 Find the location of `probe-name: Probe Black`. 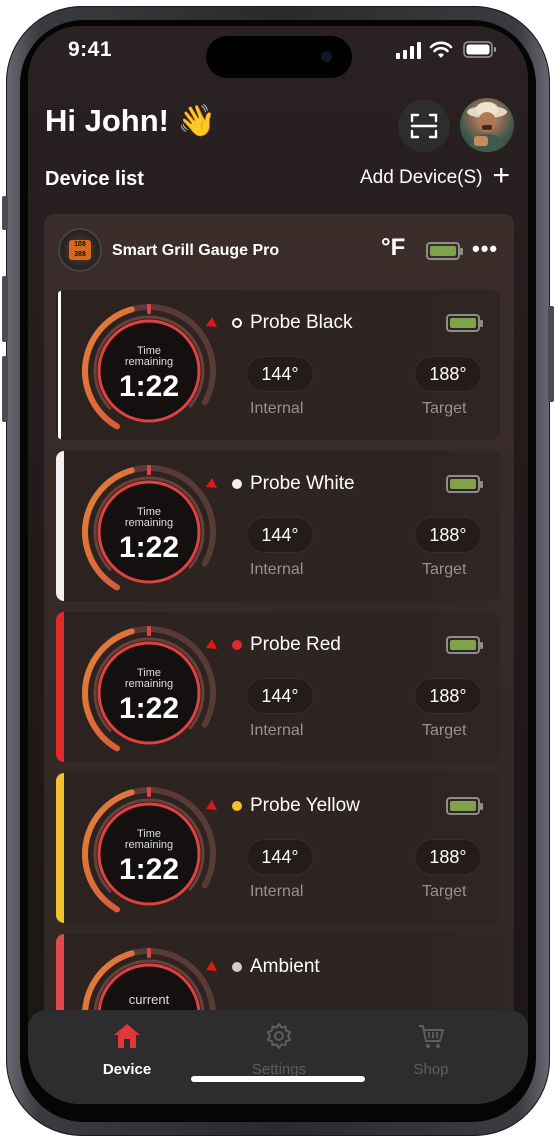

probe-name: Probe Black is located at coordinates (292, 323).